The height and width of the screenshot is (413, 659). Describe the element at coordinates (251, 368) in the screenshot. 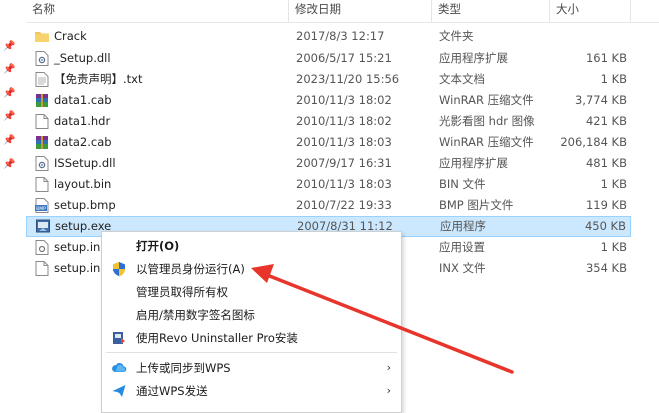

I see `menu-item-wps-upload: 上传或同步到WPS ›` at that location.